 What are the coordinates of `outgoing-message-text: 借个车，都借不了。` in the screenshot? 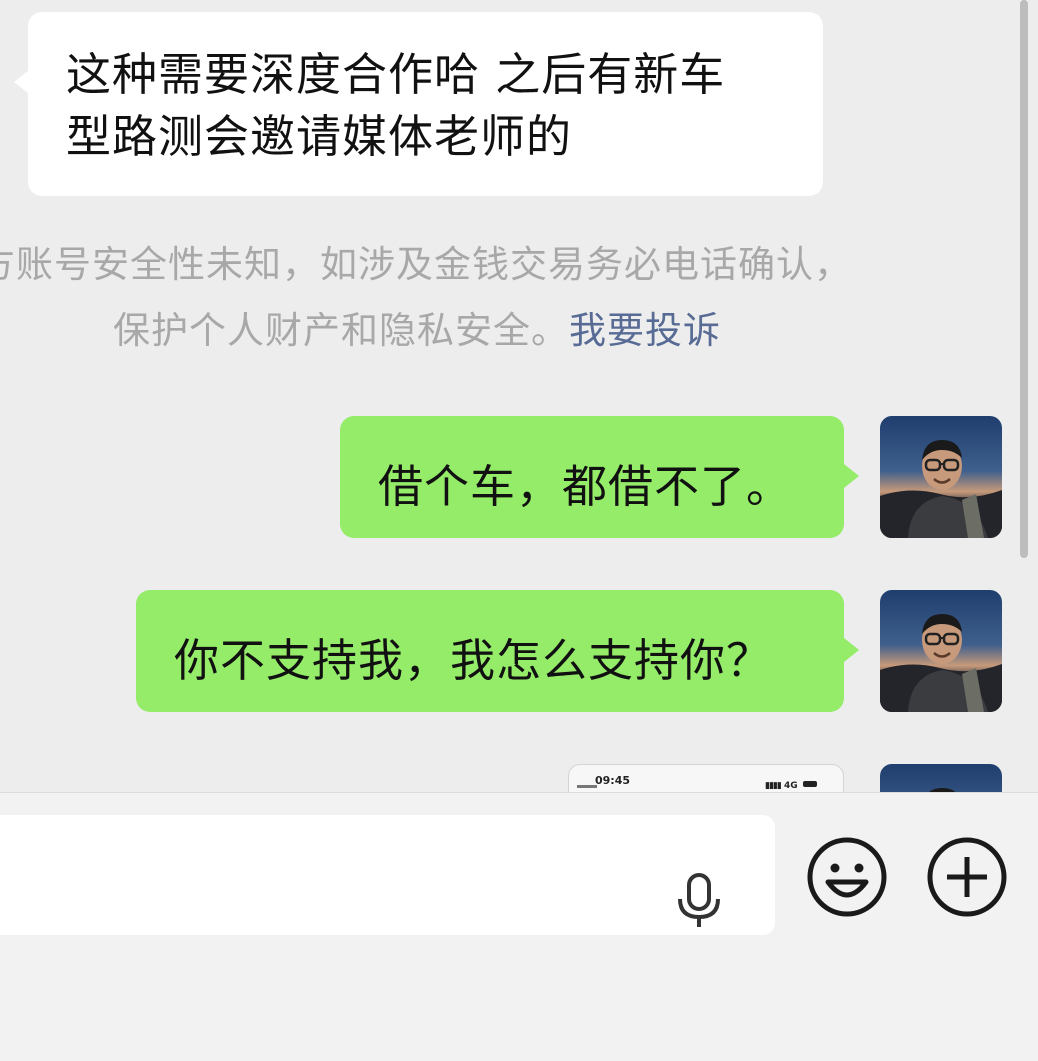 It's located at (585, 486).